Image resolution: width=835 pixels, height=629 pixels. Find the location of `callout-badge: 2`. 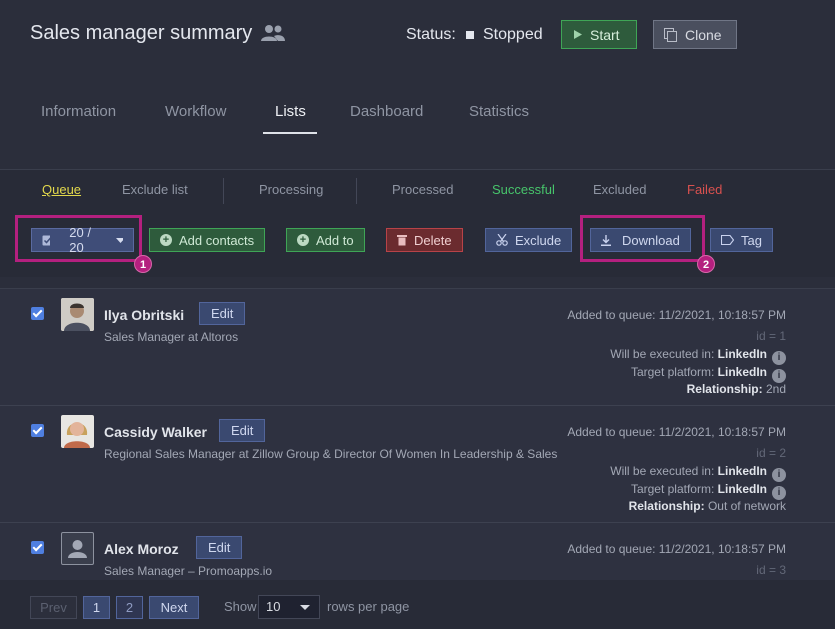

callout-badge: 2 is located at coordinates (706, 264).